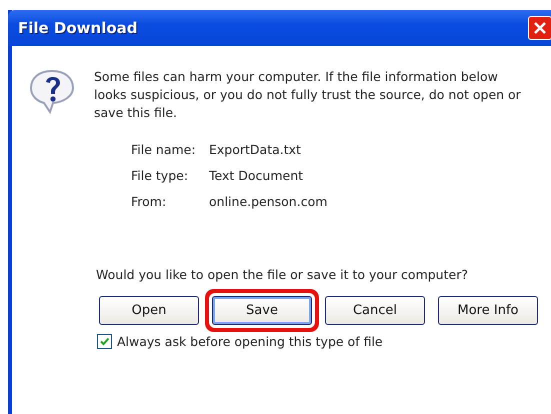 The height and width of the screenshot is (414, 551). I want to click on info-value: ExportData.txt, so click(255, 149).